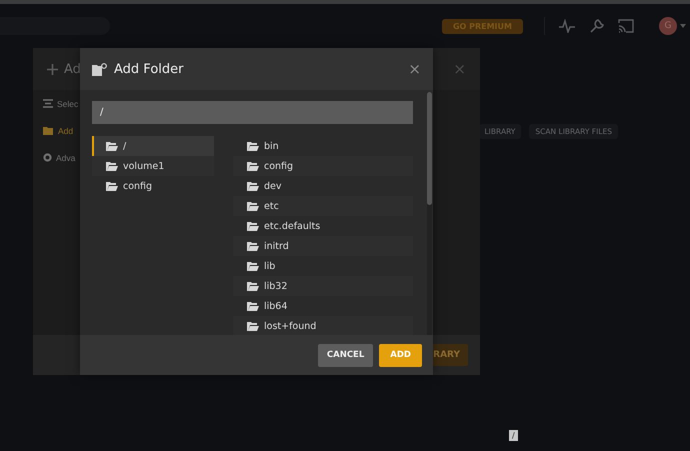 The image size is (690, 451). I want to click on dialog-title: Add Folder, so click(149, 69).